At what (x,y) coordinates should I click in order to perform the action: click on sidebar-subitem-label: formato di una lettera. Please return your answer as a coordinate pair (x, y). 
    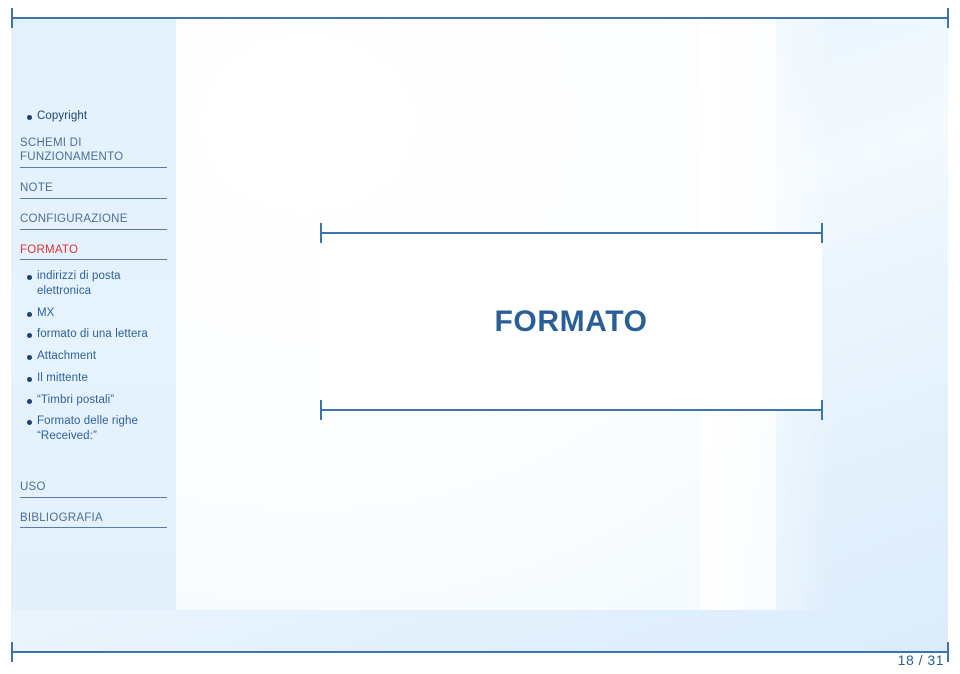
    Looking at the image, I should click on (92, 334).